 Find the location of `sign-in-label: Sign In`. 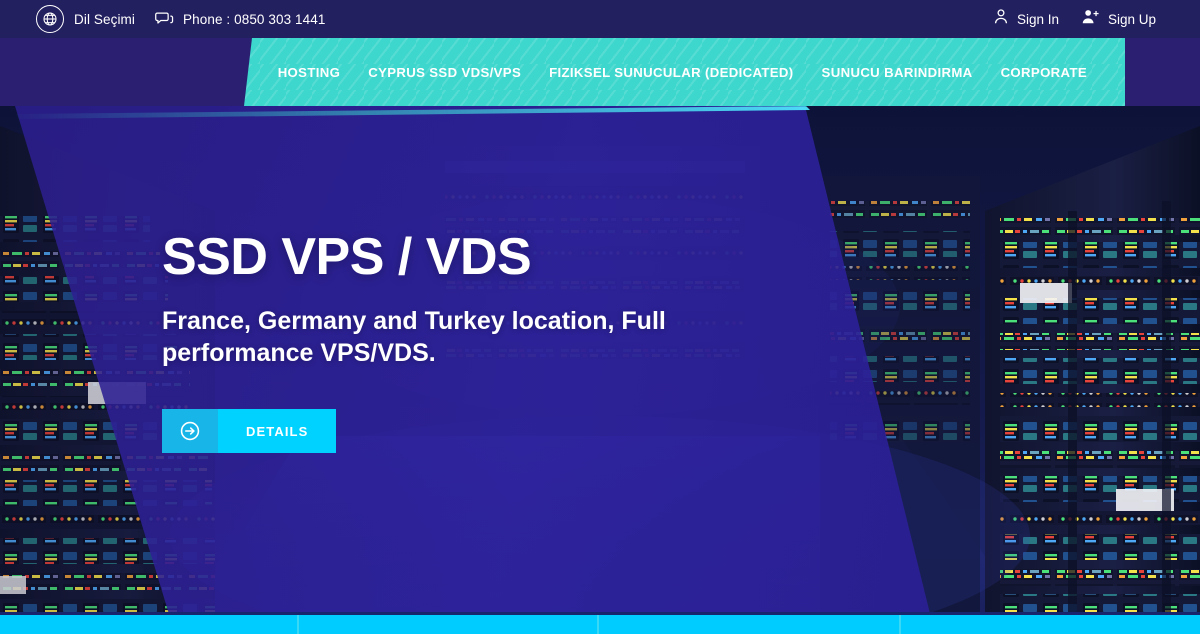

sign-in-label: Sign In is located at coordinates (1037, 19).